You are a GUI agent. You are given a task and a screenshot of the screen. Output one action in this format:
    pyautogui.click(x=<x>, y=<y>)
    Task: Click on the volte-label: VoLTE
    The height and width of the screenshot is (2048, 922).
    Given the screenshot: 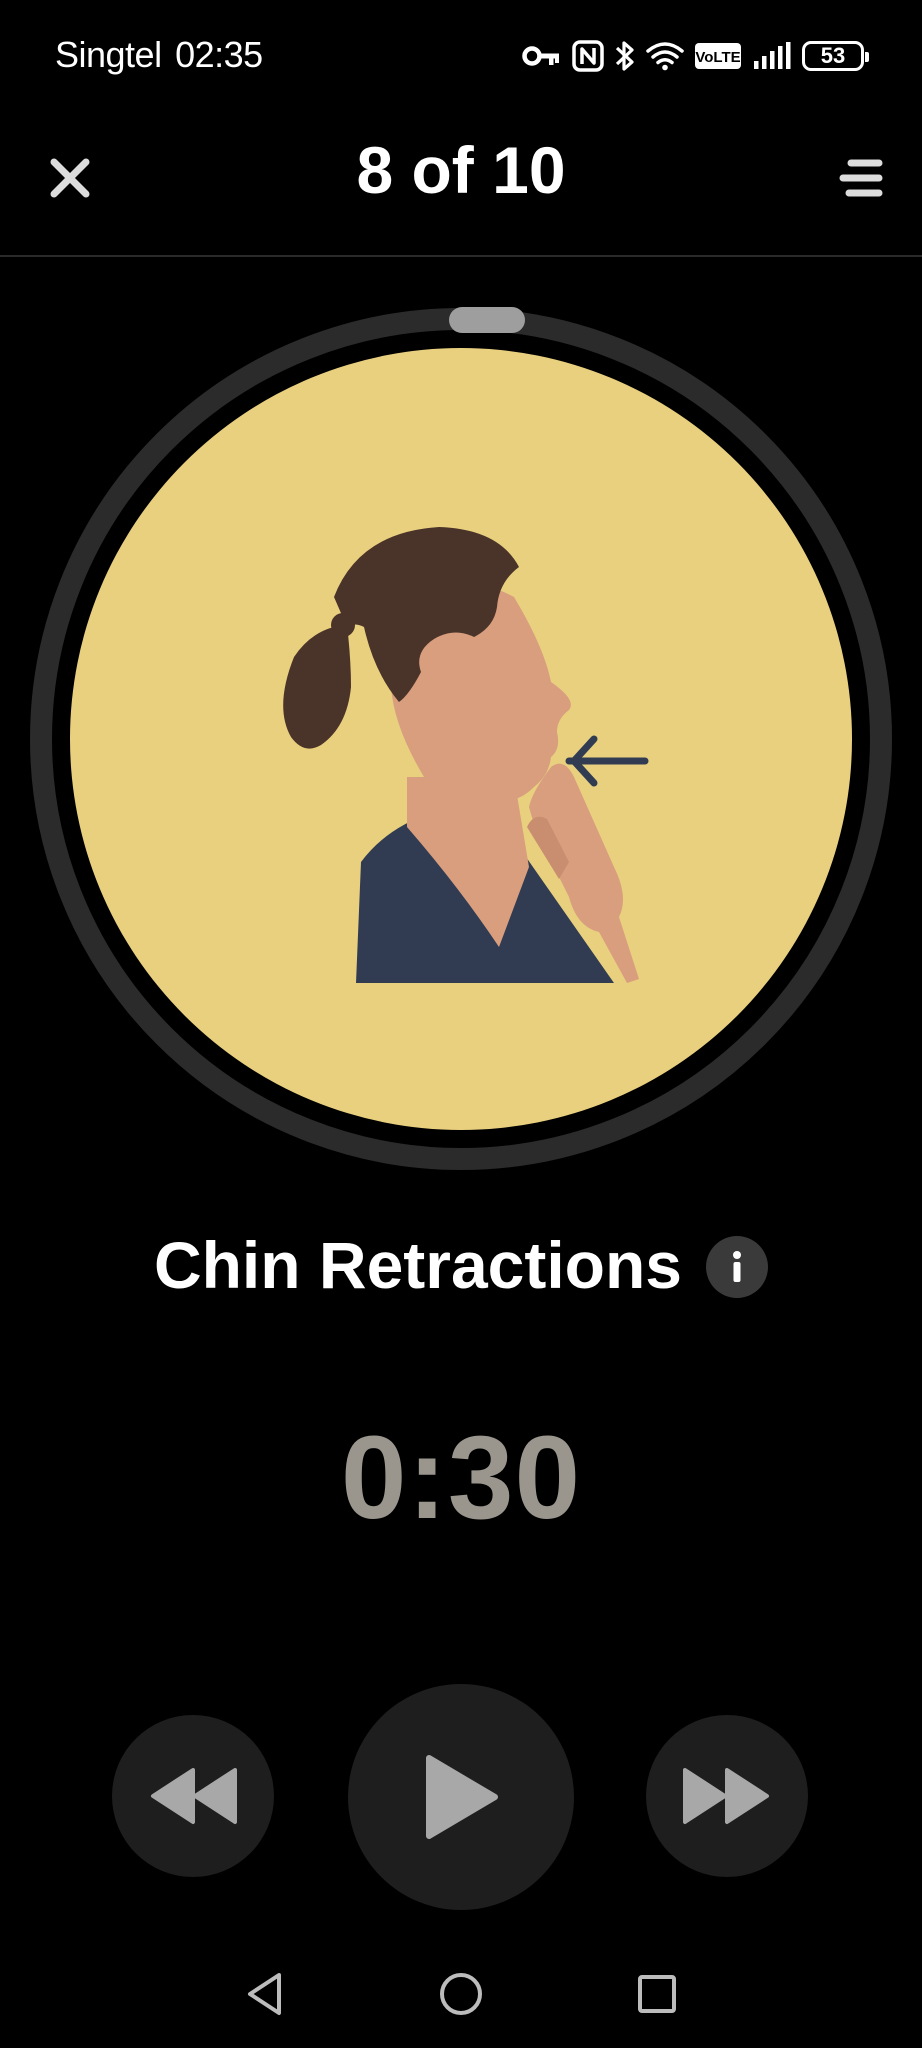 What is the action you would take?
    pyautogui.click(x=717, y=57)
    